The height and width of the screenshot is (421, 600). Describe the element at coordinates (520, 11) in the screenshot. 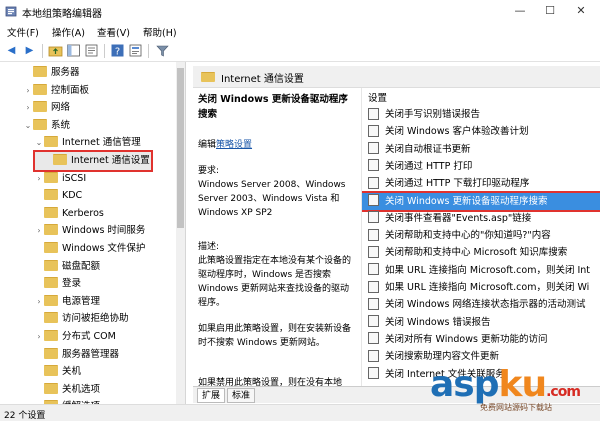

I see `minimize-button: —` at that location.